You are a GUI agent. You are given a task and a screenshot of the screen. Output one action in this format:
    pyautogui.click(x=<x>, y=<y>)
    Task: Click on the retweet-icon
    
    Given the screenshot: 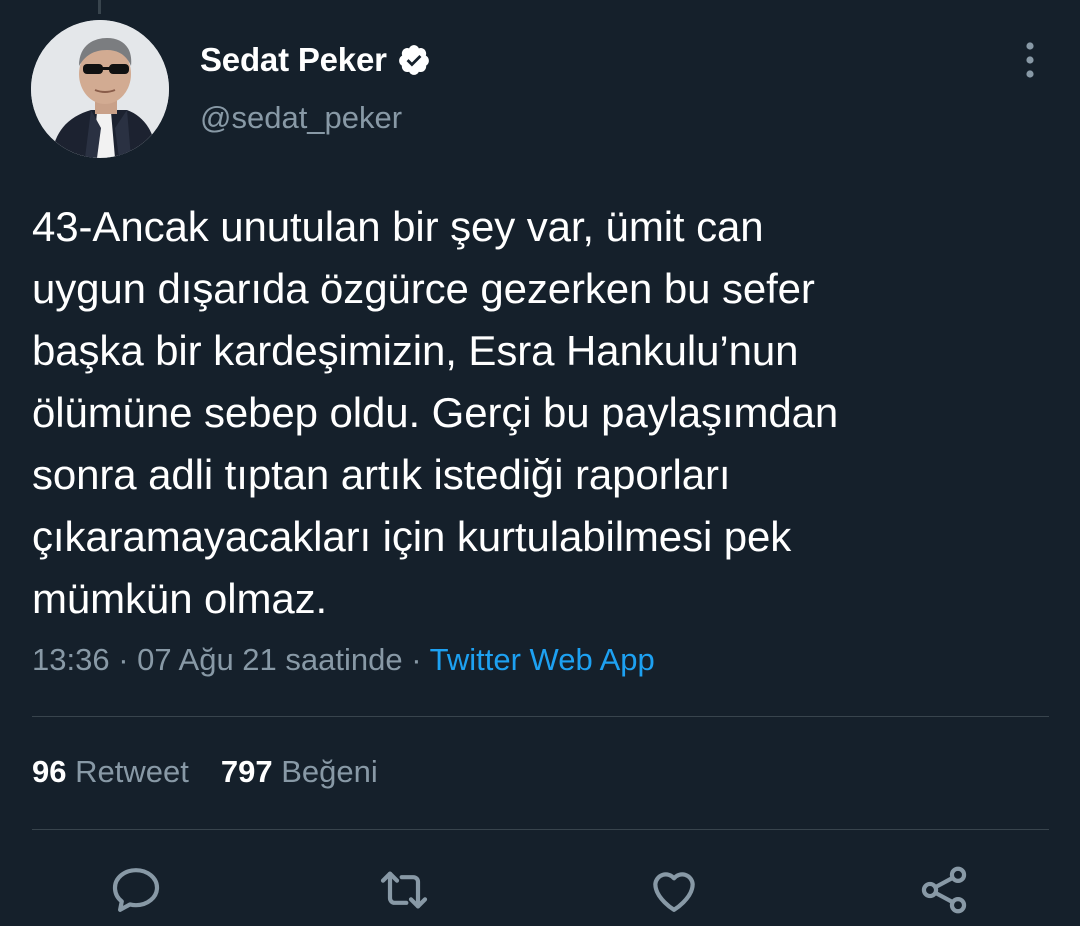 What is the action you would take?
    pyautogui.click(x=404, y=890)
    